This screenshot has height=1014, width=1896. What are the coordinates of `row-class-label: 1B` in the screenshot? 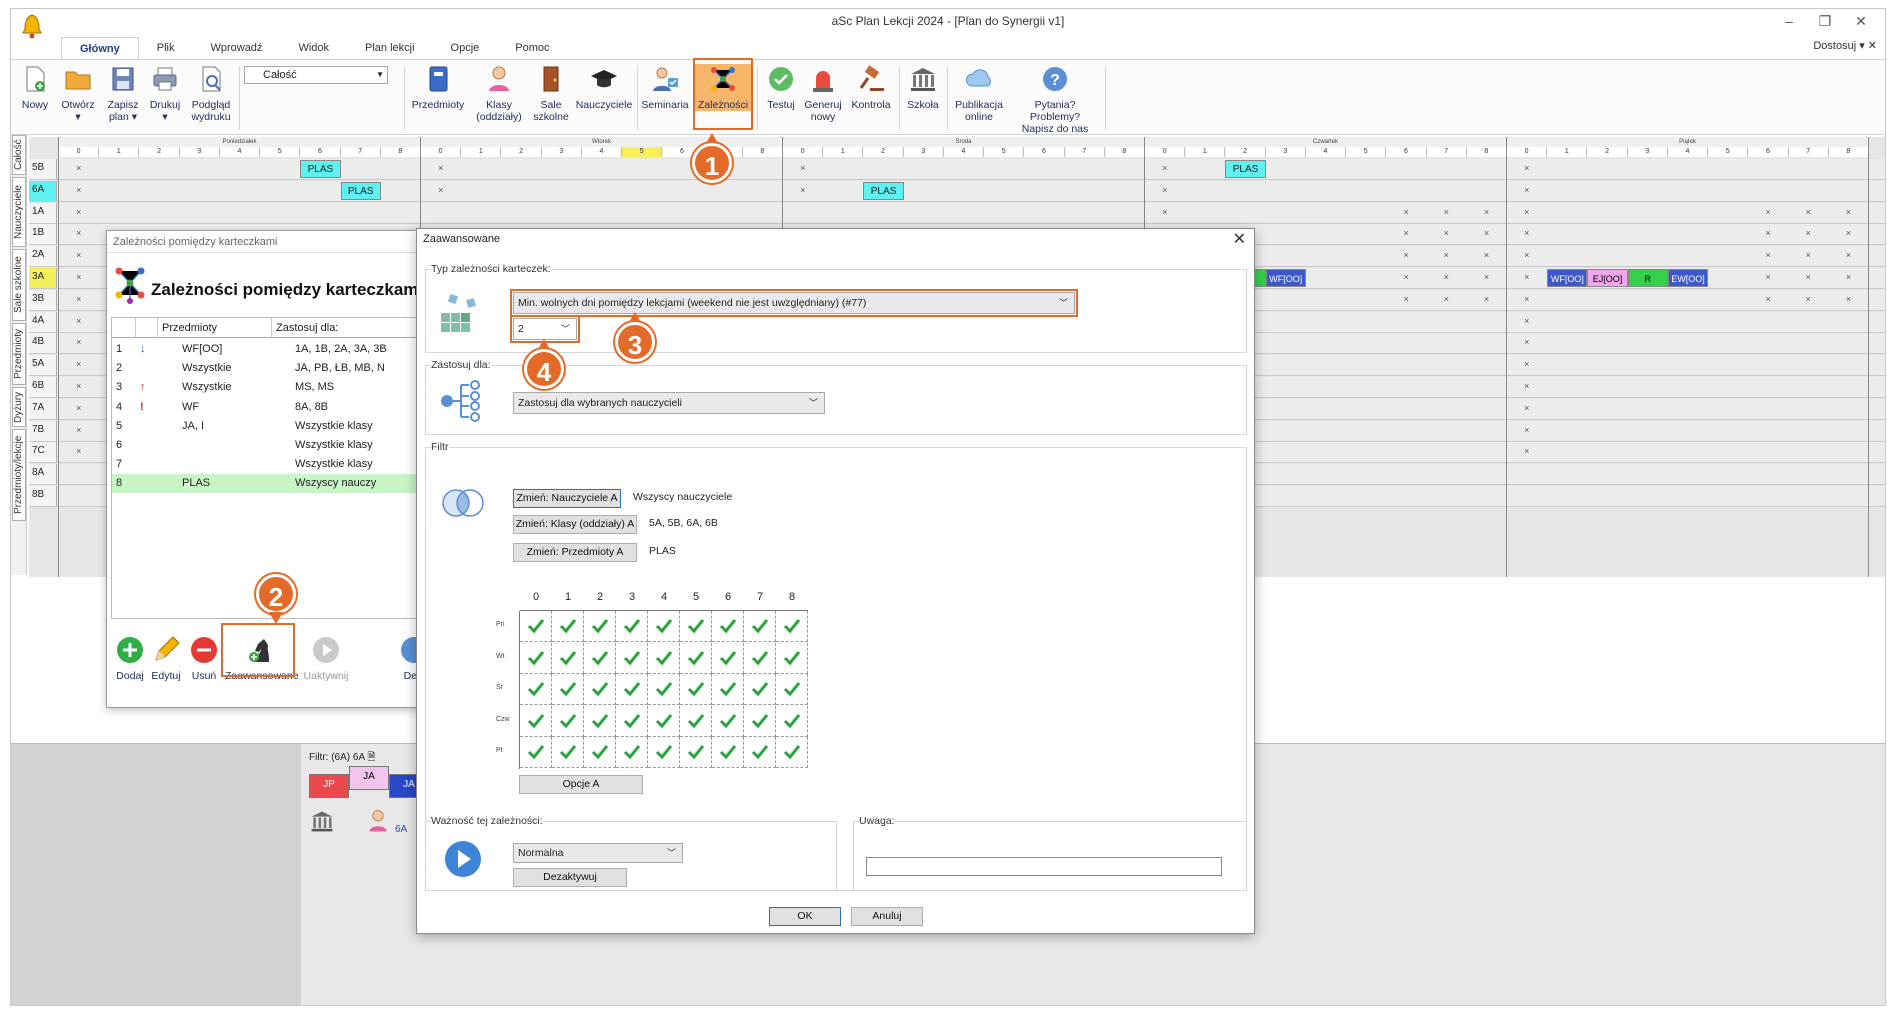 It's located at (43, 234).